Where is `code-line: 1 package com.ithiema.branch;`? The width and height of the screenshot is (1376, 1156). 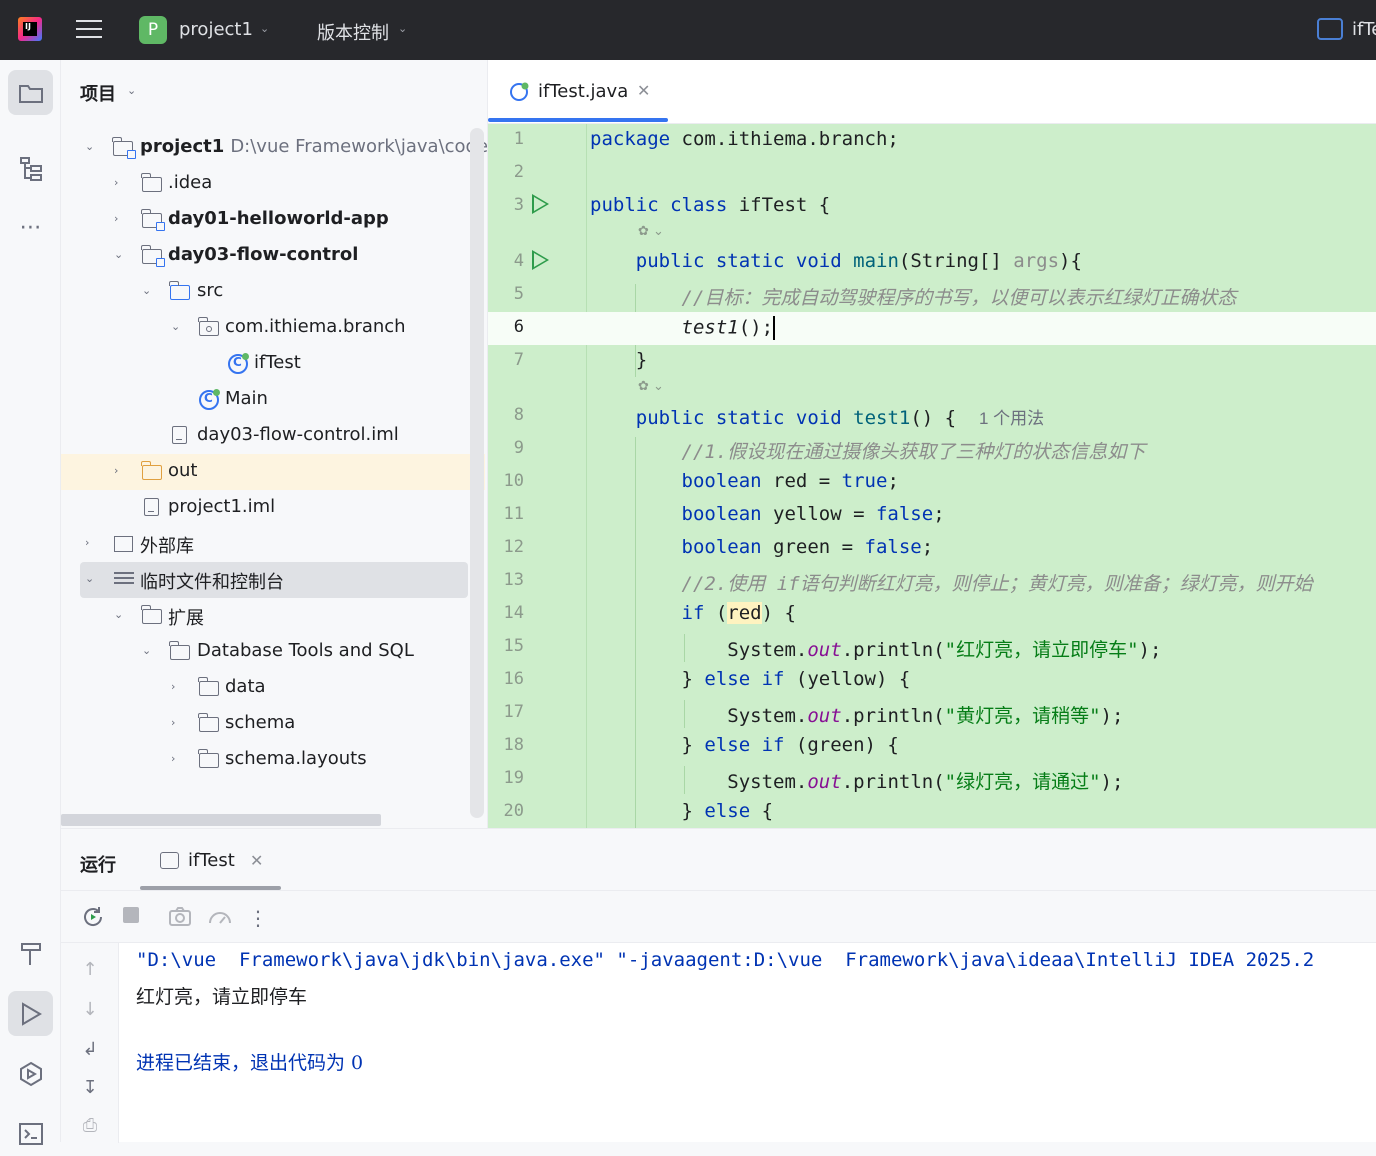
code-line: 1 package com.ithiema.branch; is located at coordinates (932, 140).